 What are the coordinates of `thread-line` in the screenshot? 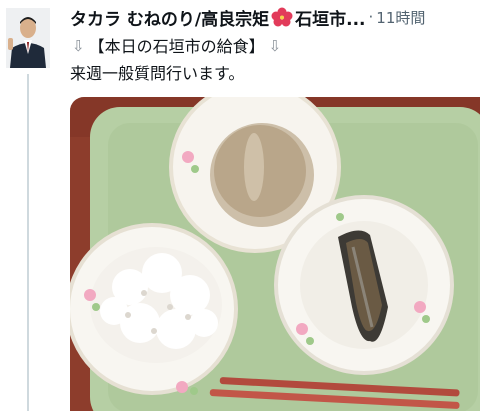 It's located at (28, 242).